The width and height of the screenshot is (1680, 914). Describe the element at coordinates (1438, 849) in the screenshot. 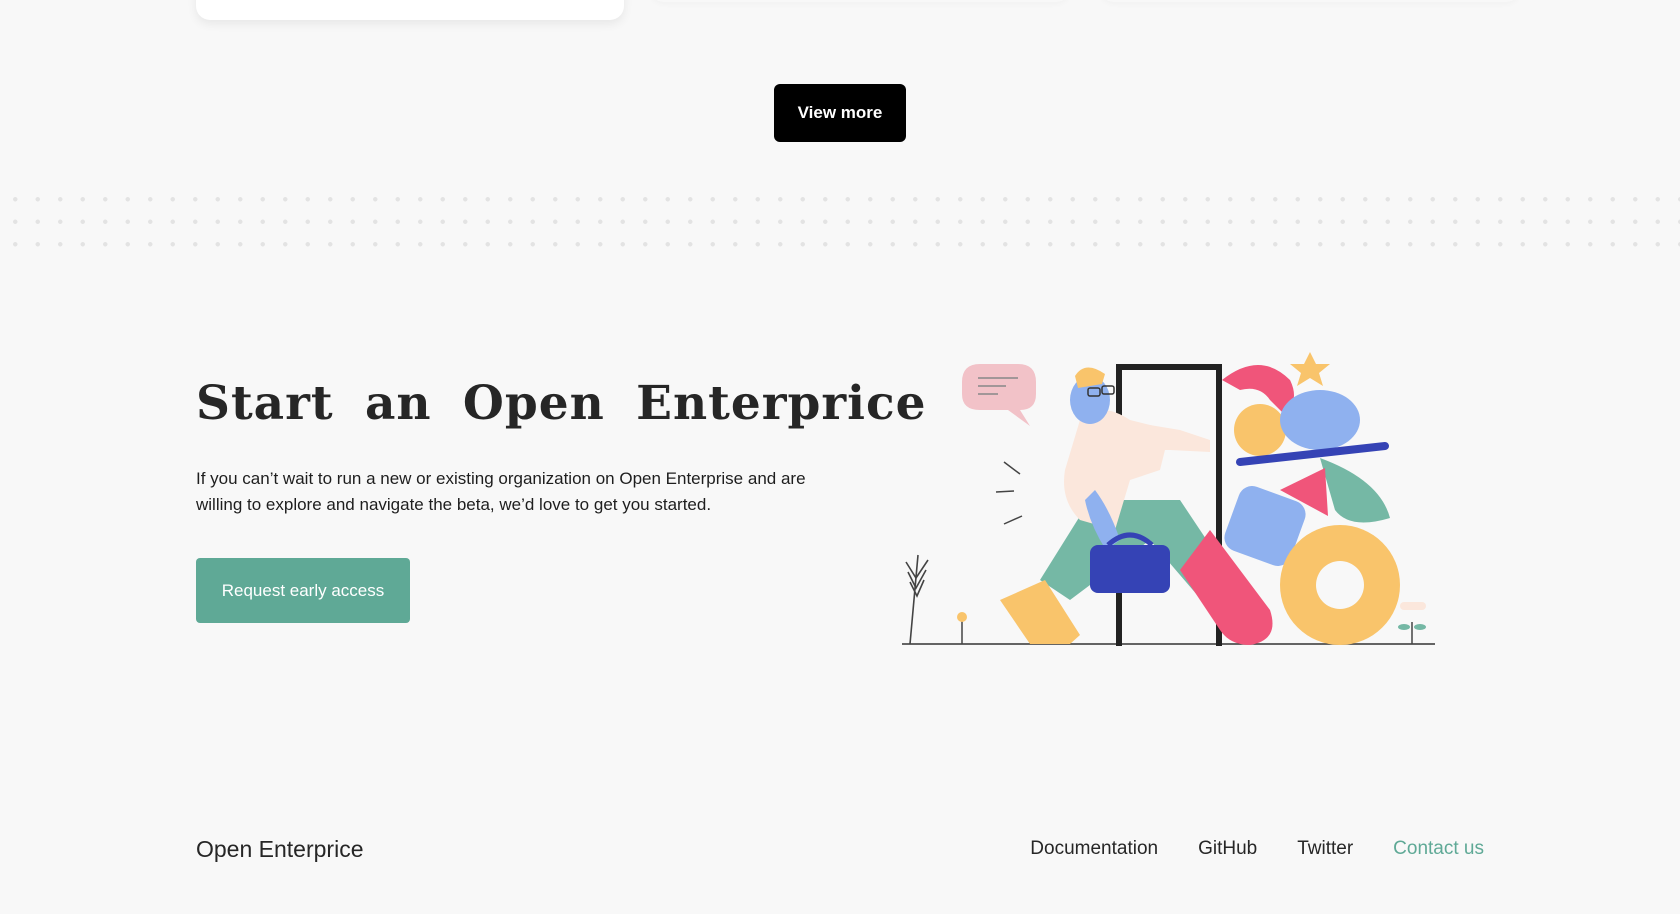

I see `footer-link-contact-us: Contact us` at that location.